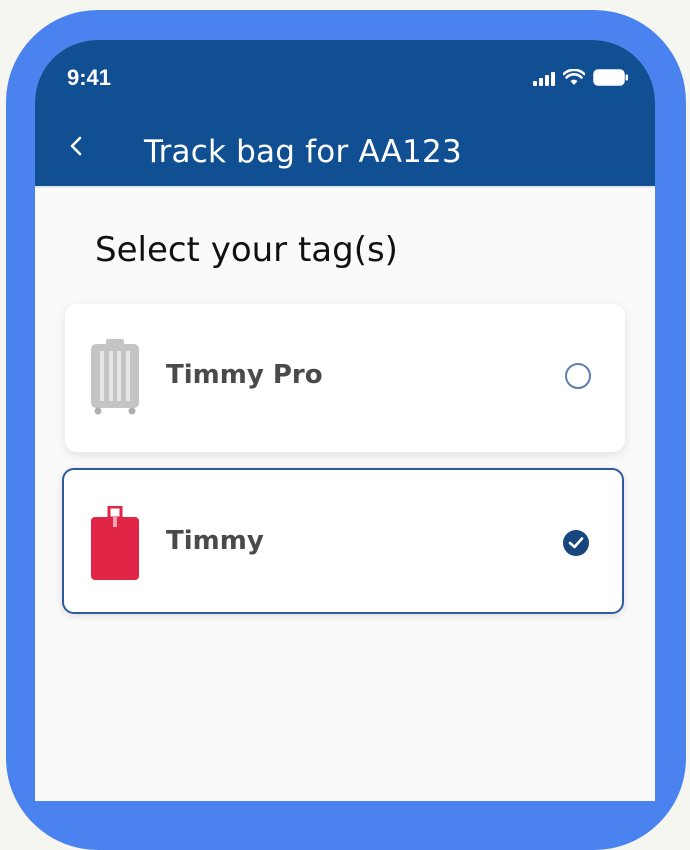  Describe the element at coordinates (115, 546) in the screenshot. I see `luggage-tag-icon` at that location.